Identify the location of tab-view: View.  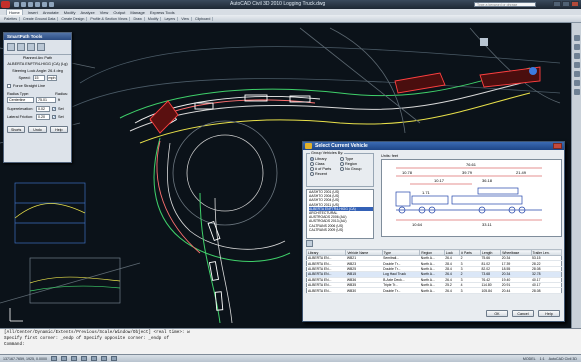
(104, 12).